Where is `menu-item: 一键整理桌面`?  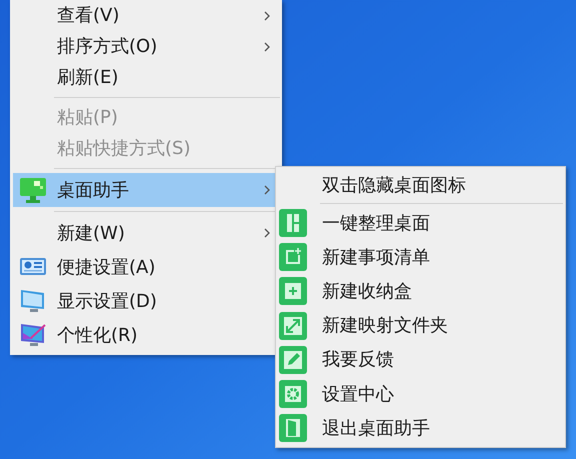
menu-item: 一键整理桌面 is located at coordinates (420, 223).